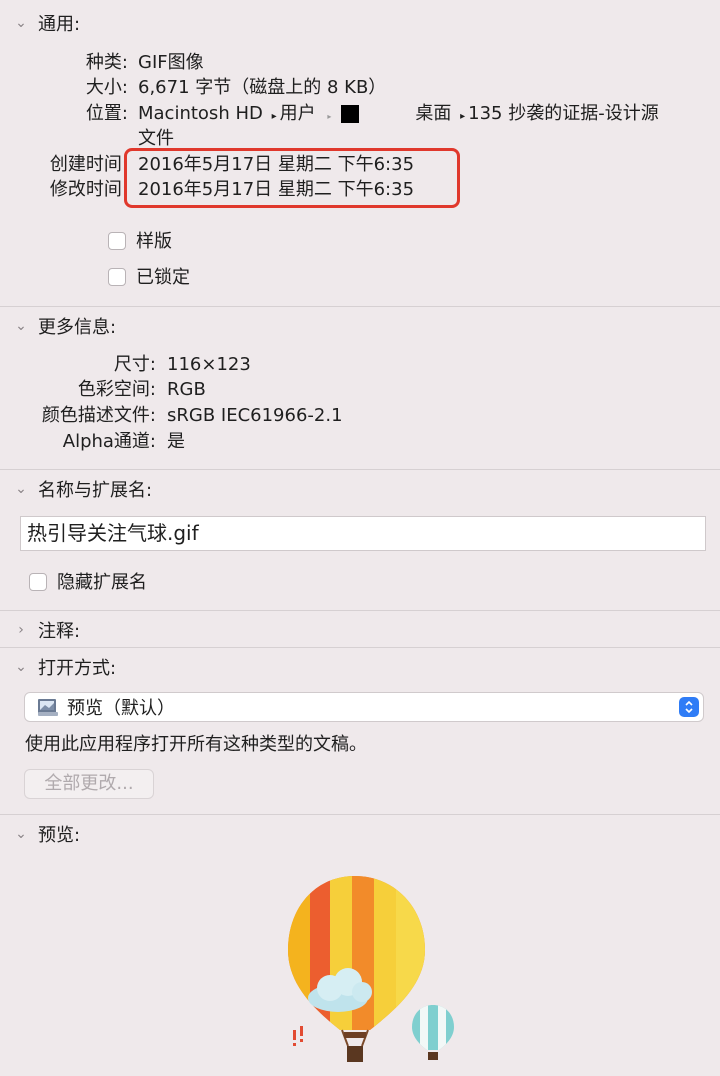 The width and height of the screenshot is (720, 1076). Describe the element at coordinates (209, 364) in the screenshot. I see `dimensions-value: 116×123` at that location.